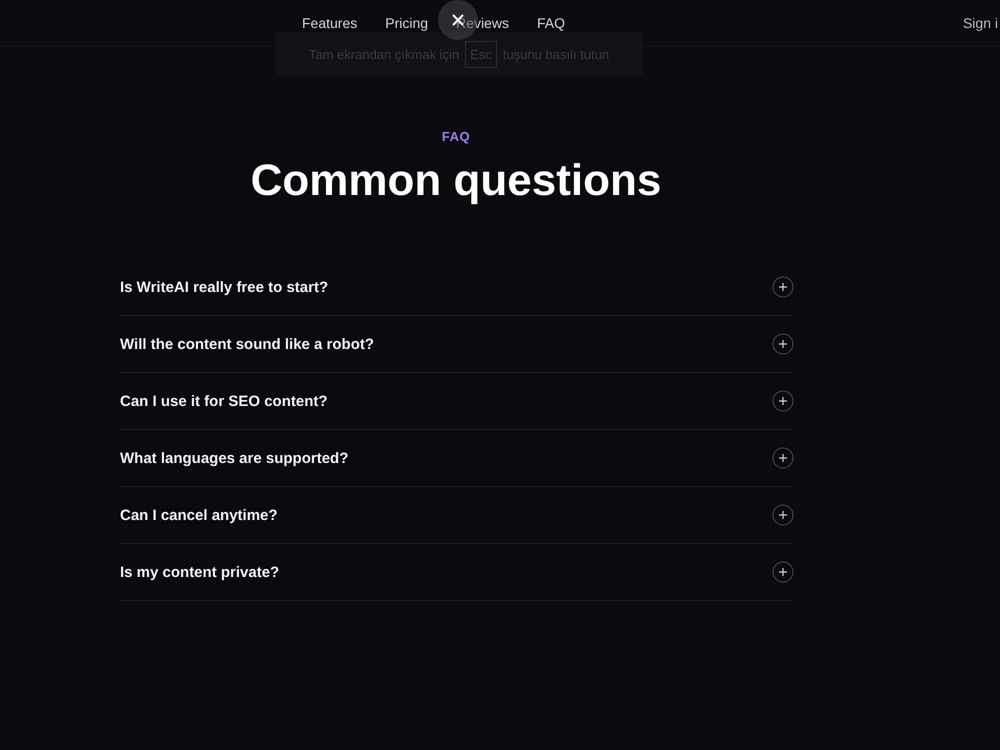  What do you see at coordinates (199, 515) in the screenshot?
I see `question-text: Can I cancel anytime?` at bounding box center [199, 515].